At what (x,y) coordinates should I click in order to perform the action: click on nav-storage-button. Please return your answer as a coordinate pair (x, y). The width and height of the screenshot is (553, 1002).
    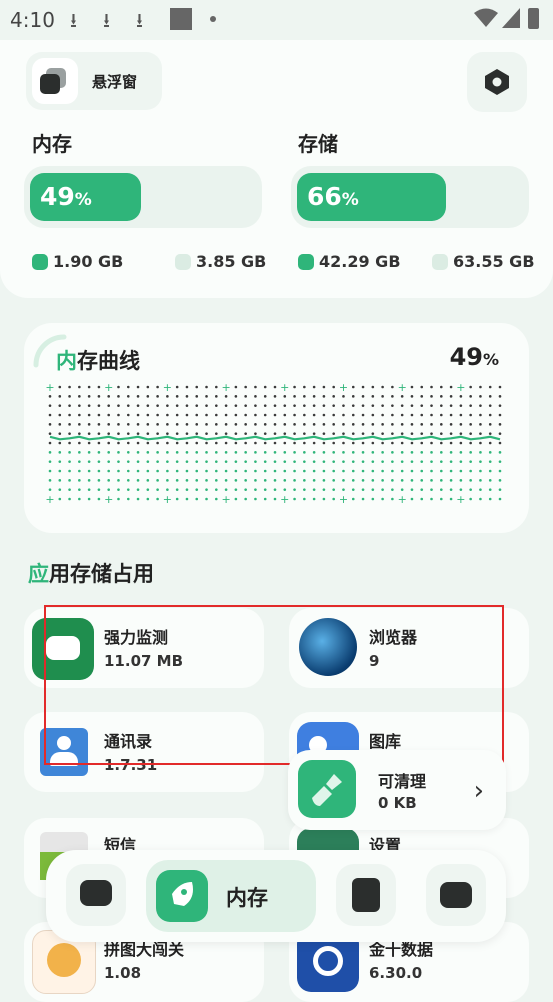
    Looking at the image, I should click on (366, 895).